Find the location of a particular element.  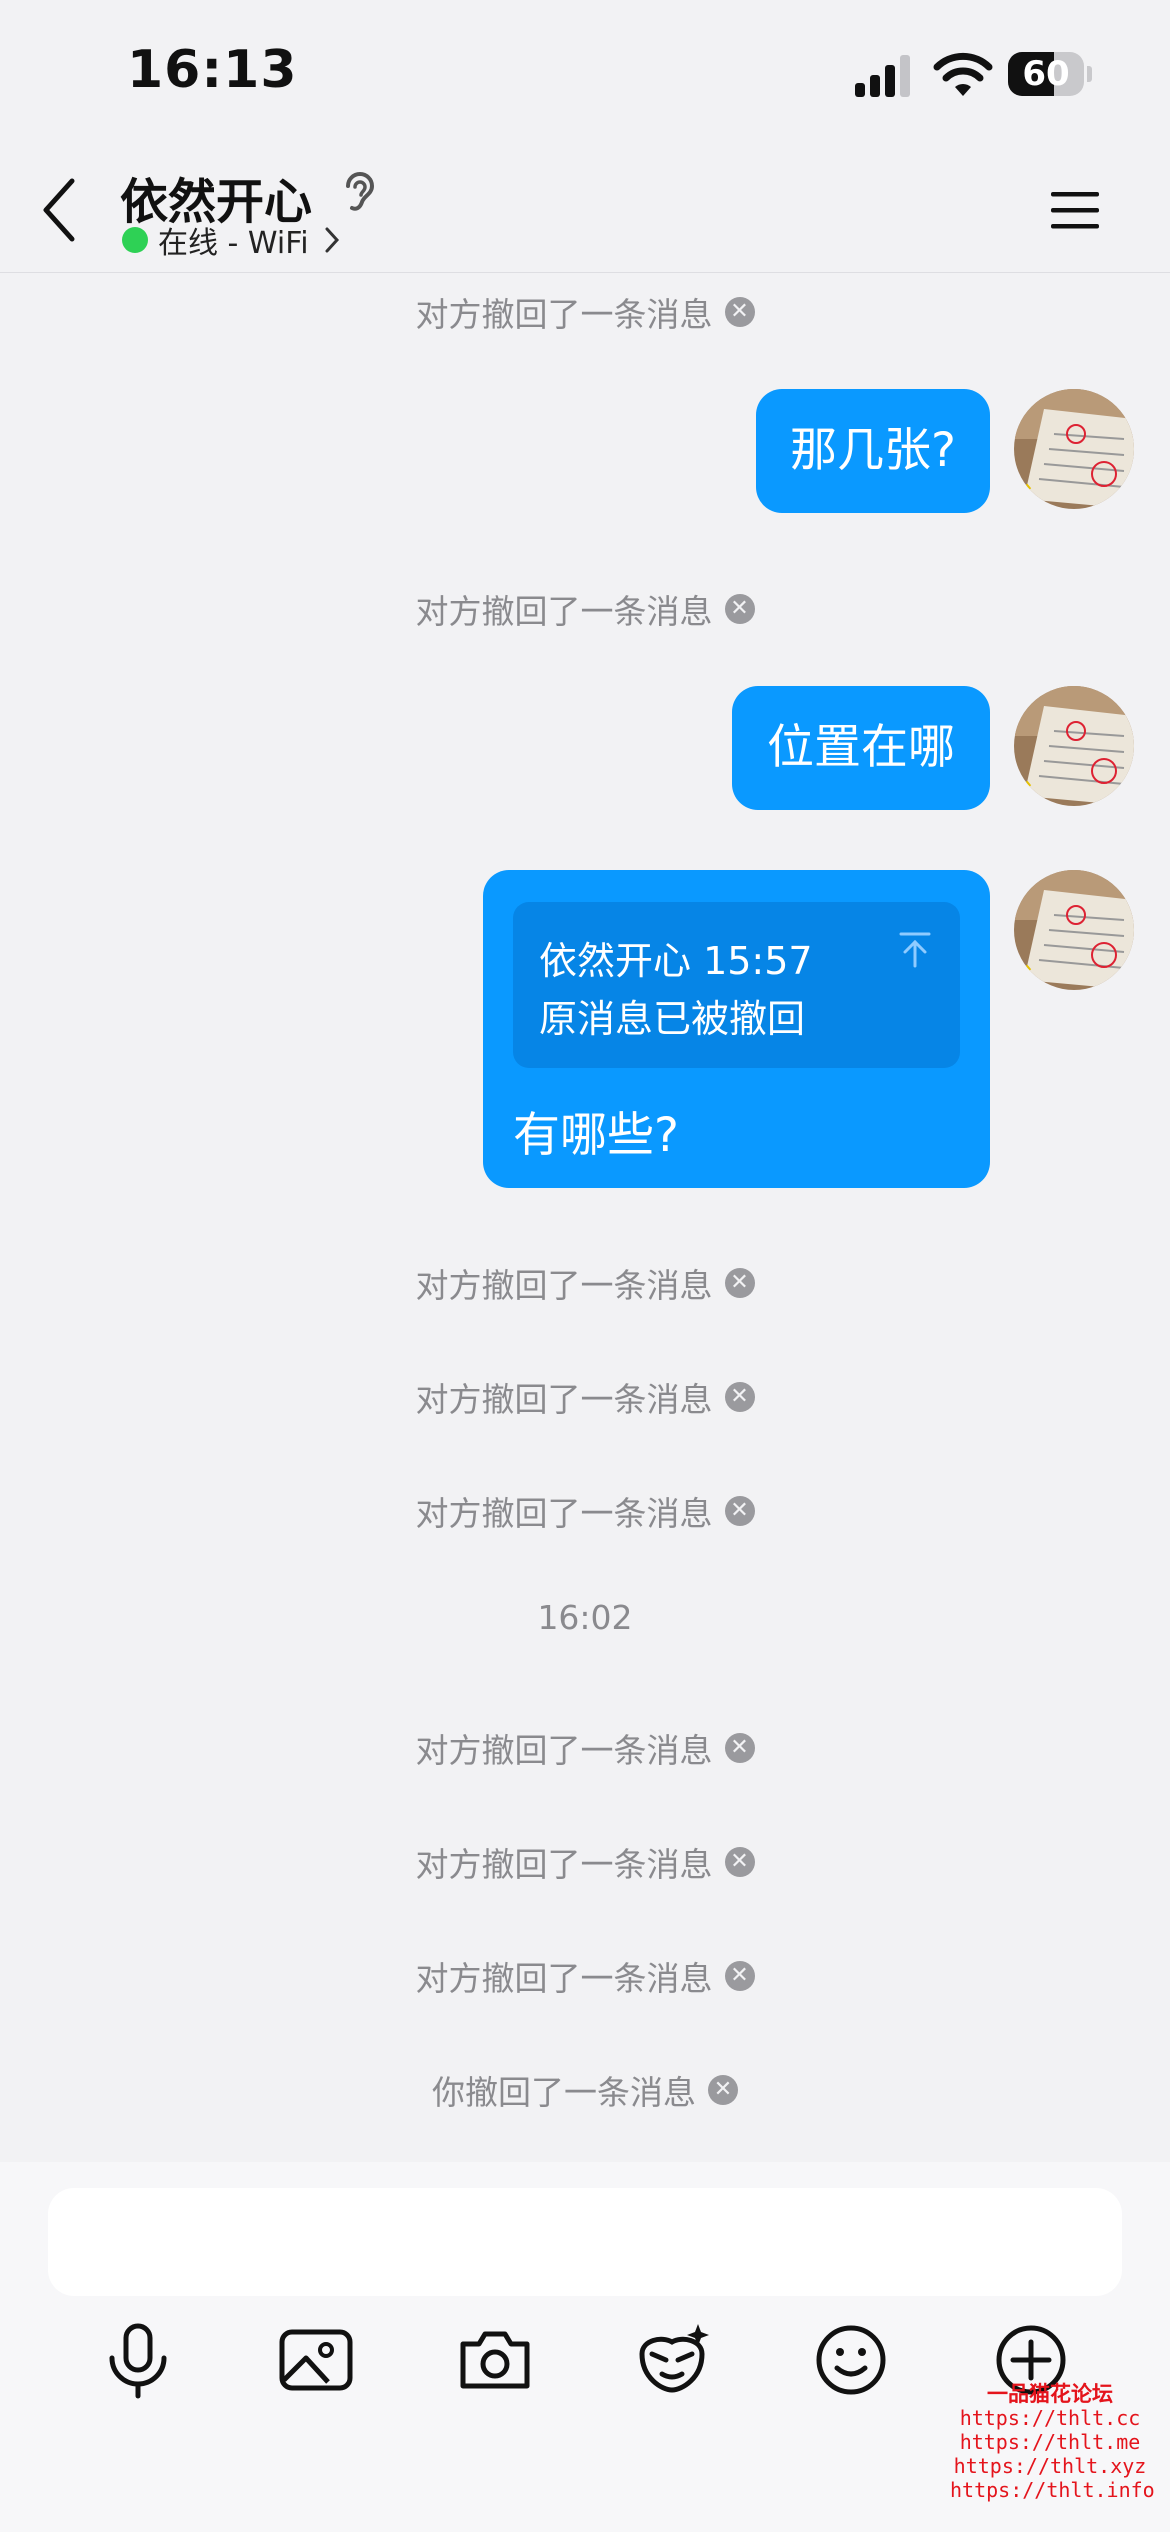

wifi-icon is located at coordinates (963, 74).